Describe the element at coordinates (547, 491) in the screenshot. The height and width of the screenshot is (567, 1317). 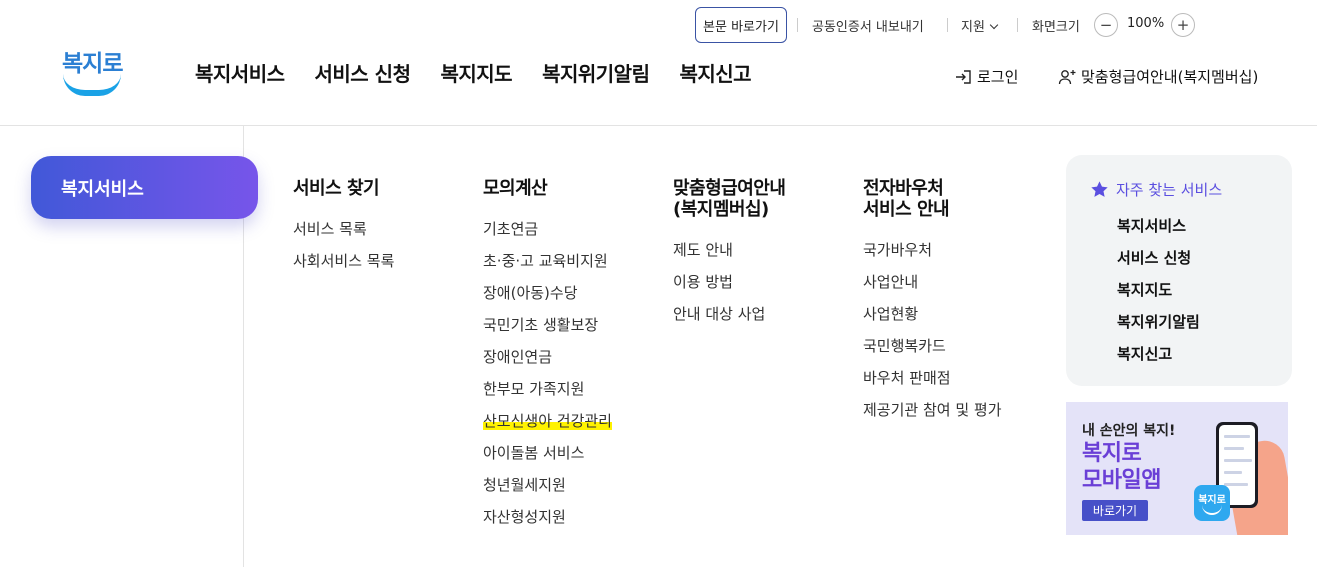
I see `menu-link: 청년월세지원` at that location.